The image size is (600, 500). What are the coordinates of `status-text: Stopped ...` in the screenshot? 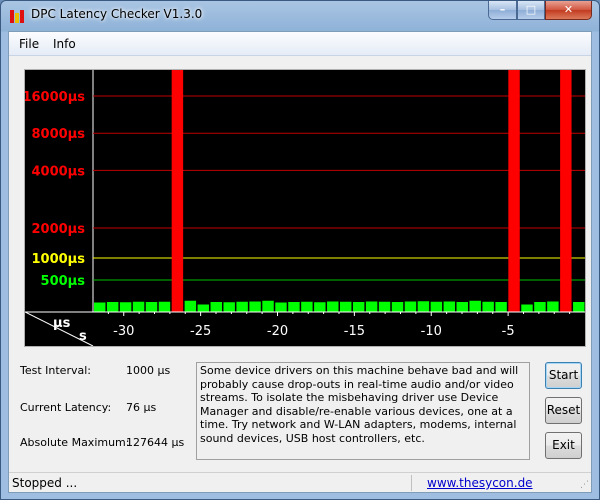 It's located at (45, 483).